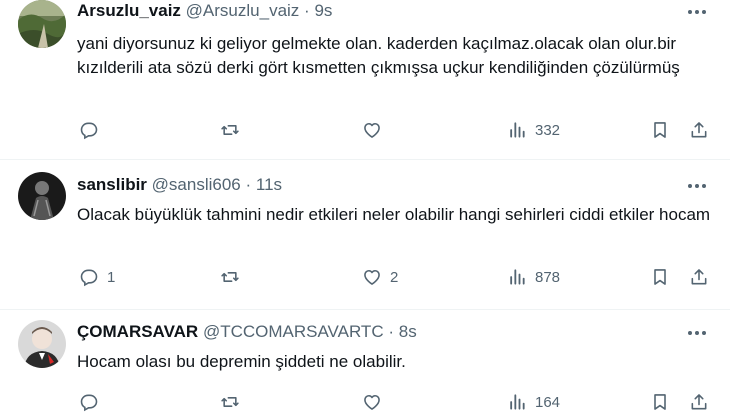 This screenshot has height=420, width=730. What do you see at coordinates (408, 331) in the screenshot?
I see `timestamp: 8s` at bounding box center [408, 331].